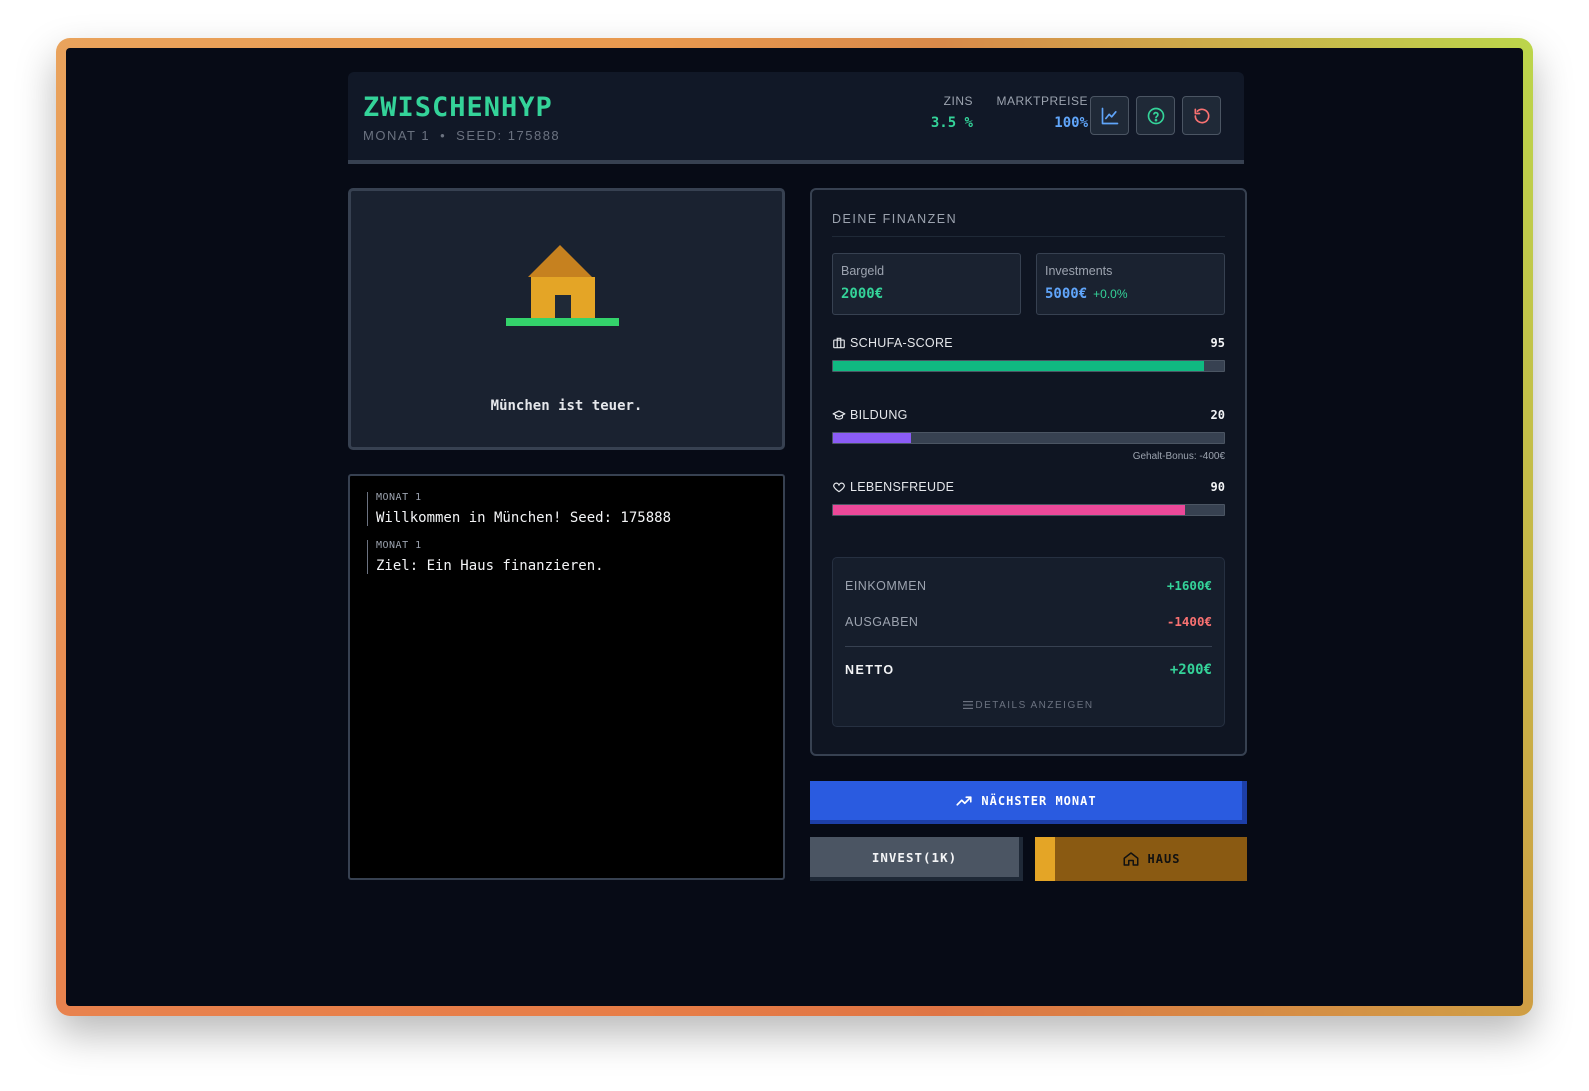  I want to click on cash-card: Bargeld 2000€, so click(926, 284).